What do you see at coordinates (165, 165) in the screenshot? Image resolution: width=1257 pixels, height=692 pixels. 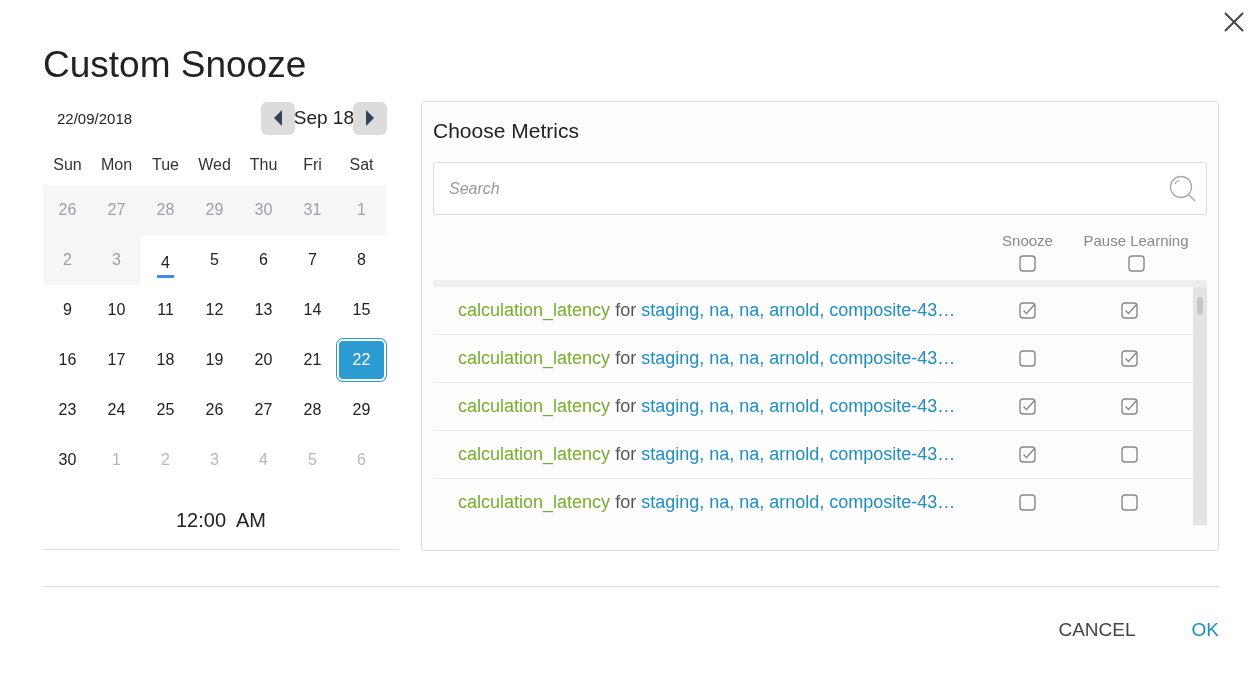 I see `weekday-label: Tue` at bounding box center [165, 165].